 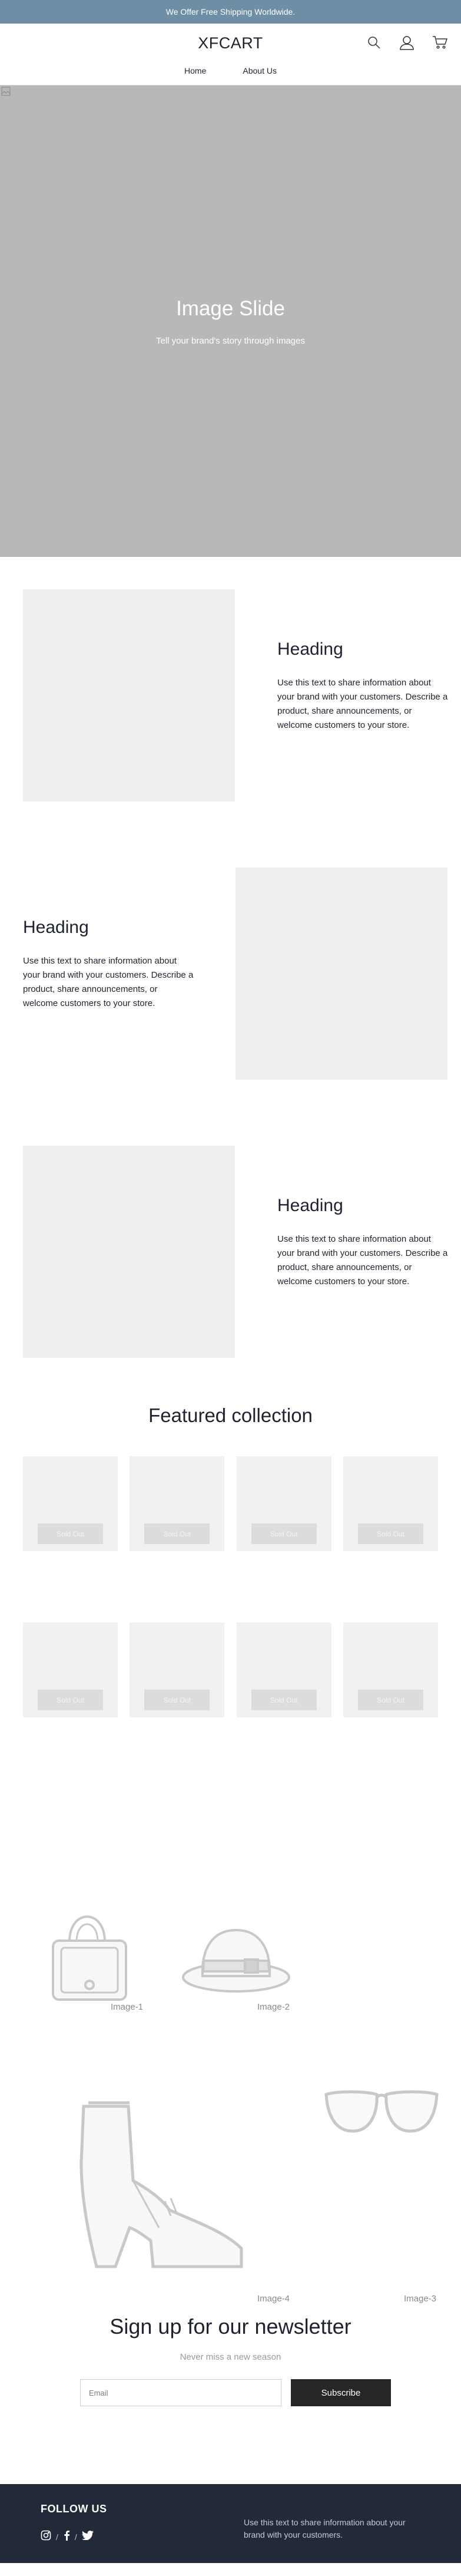 I want to click on nav-item-home: Home, so click(x=195, y=70).